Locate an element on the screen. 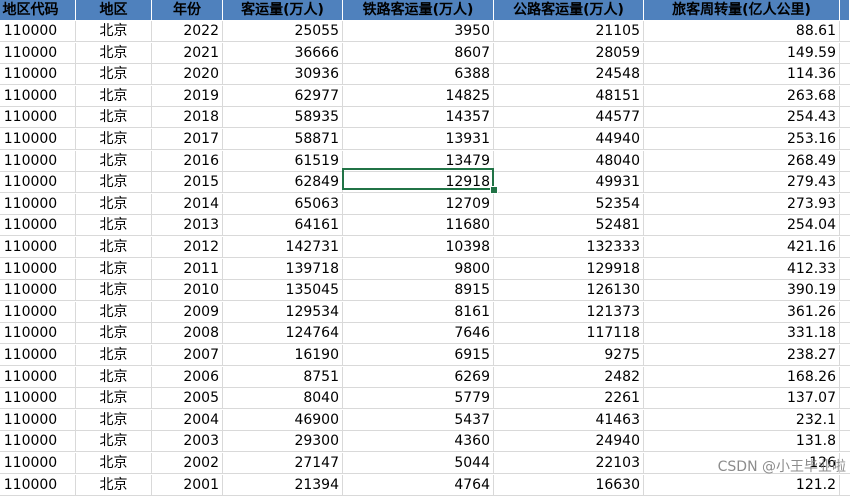  cell-year: 2021 is located at coordinates (187, 53).